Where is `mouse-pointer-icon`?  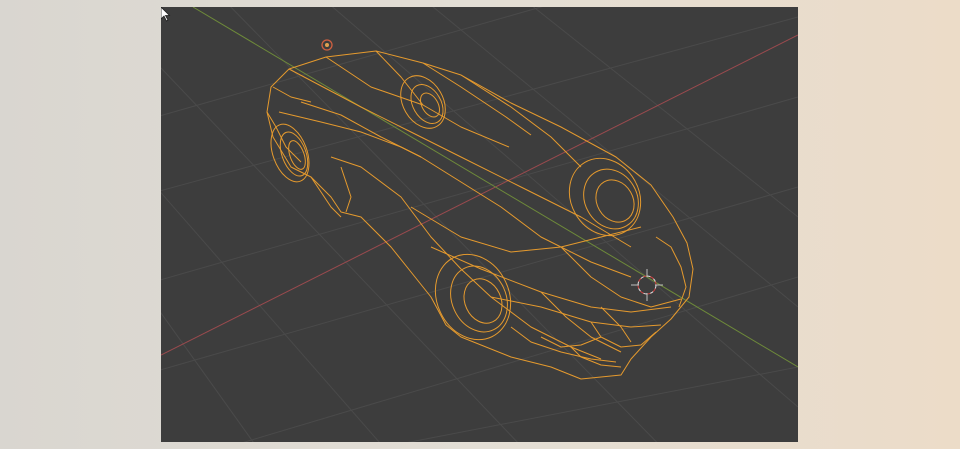
mouse-pointer-icon is located at coordinates (166, 14).